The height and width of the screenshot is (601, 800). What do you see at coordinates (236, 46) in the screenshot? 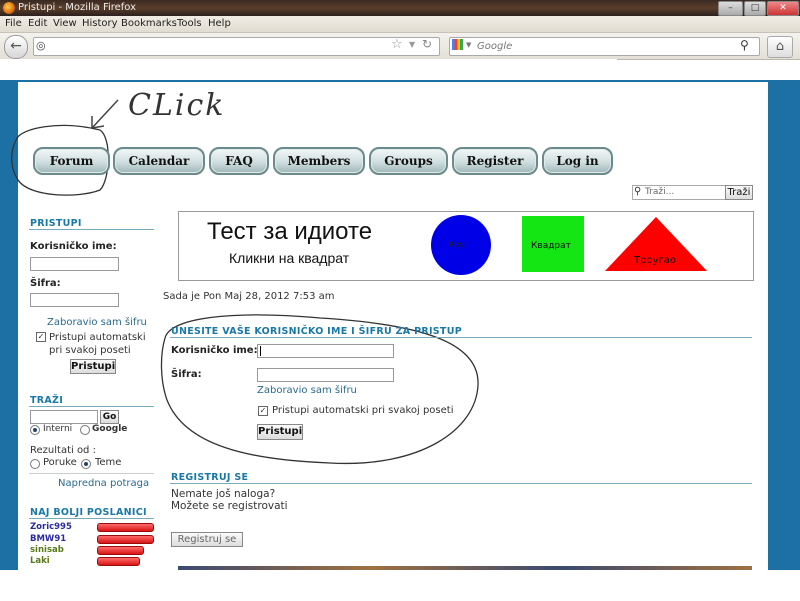
I see `url-input` at bounding box center [236, 46].